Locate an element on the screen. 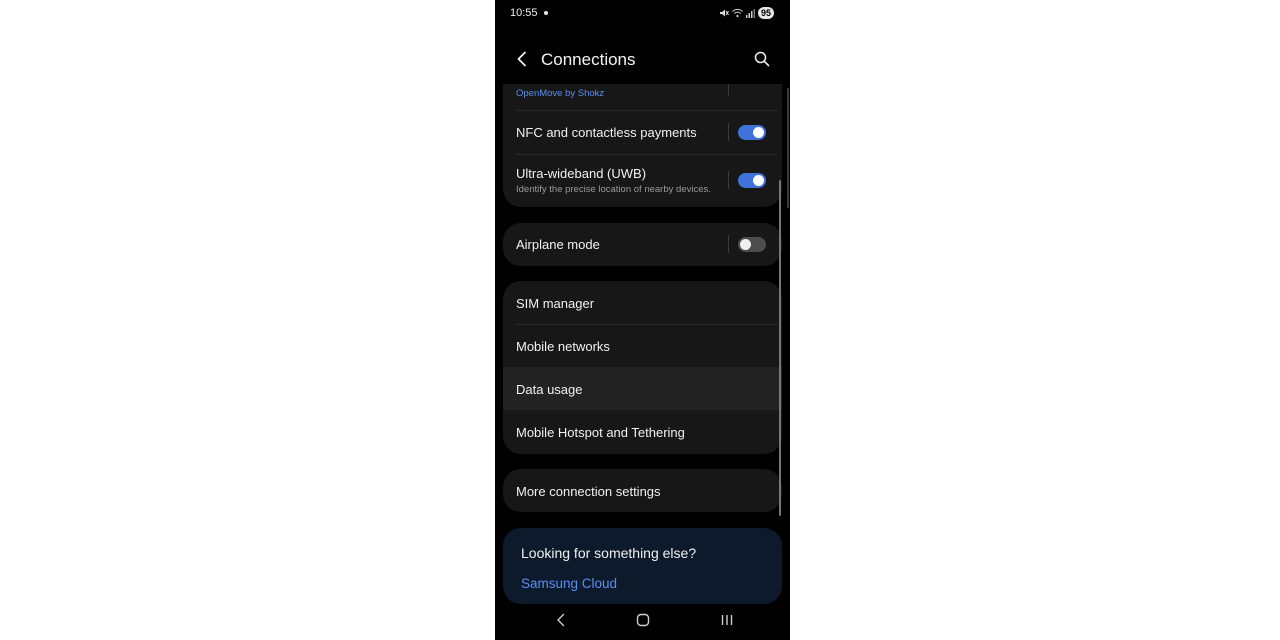  status-time: 10:55 is located at coordinates (524, 13).